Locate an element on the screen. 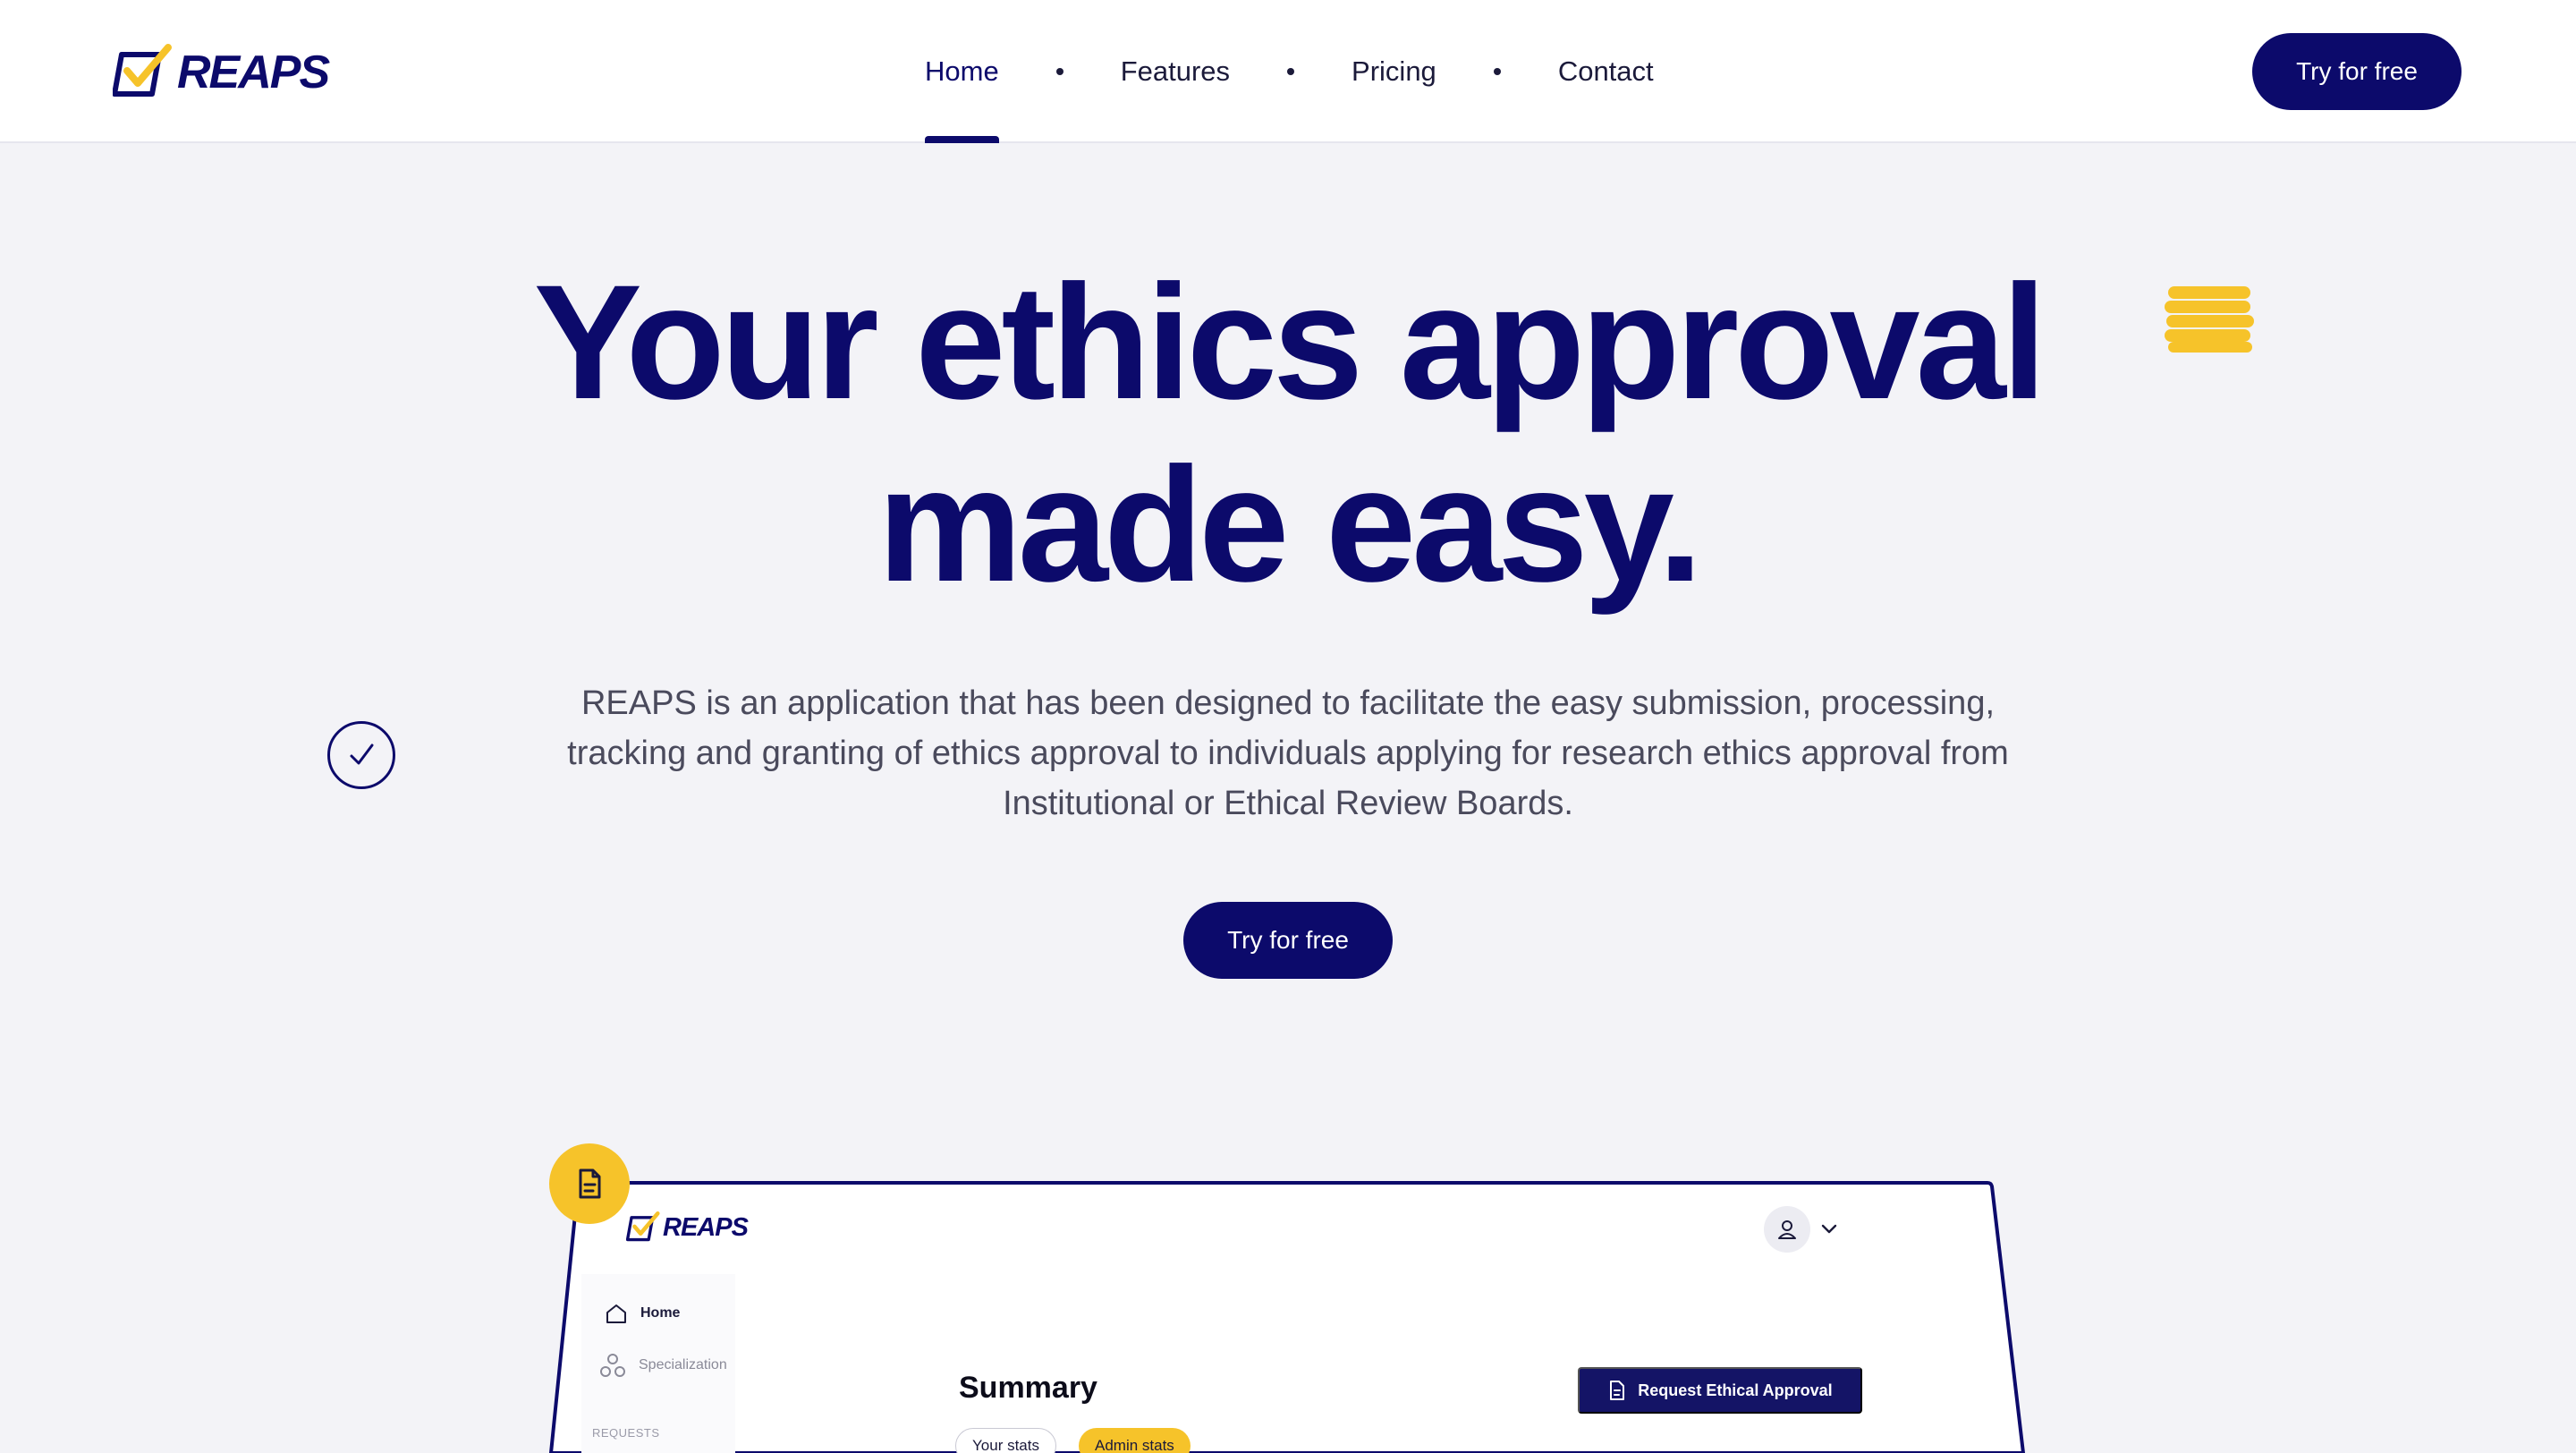 Image resolution: width=2576 pixels, height=1453 pixels. check-circle-icon is located at coordinates (361, 755).